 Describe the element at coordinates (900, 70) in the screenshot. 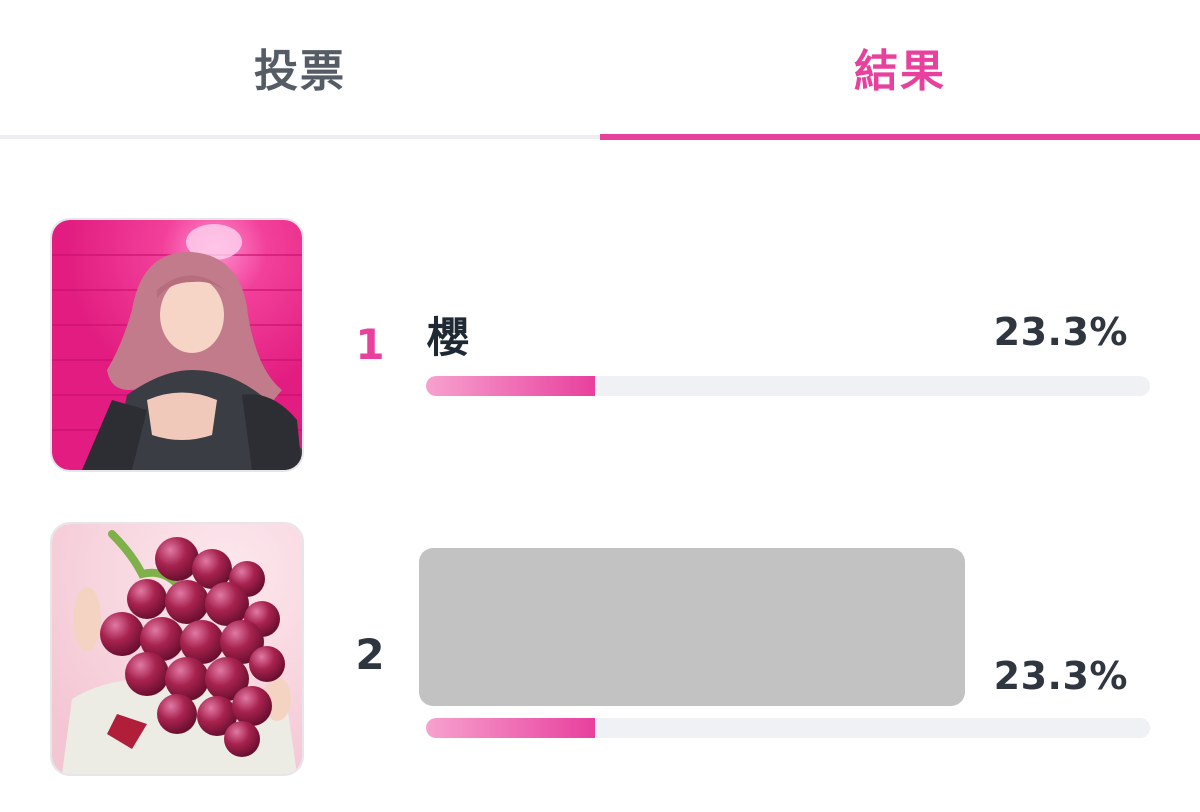

I see `tab-results: 結果` at that location.